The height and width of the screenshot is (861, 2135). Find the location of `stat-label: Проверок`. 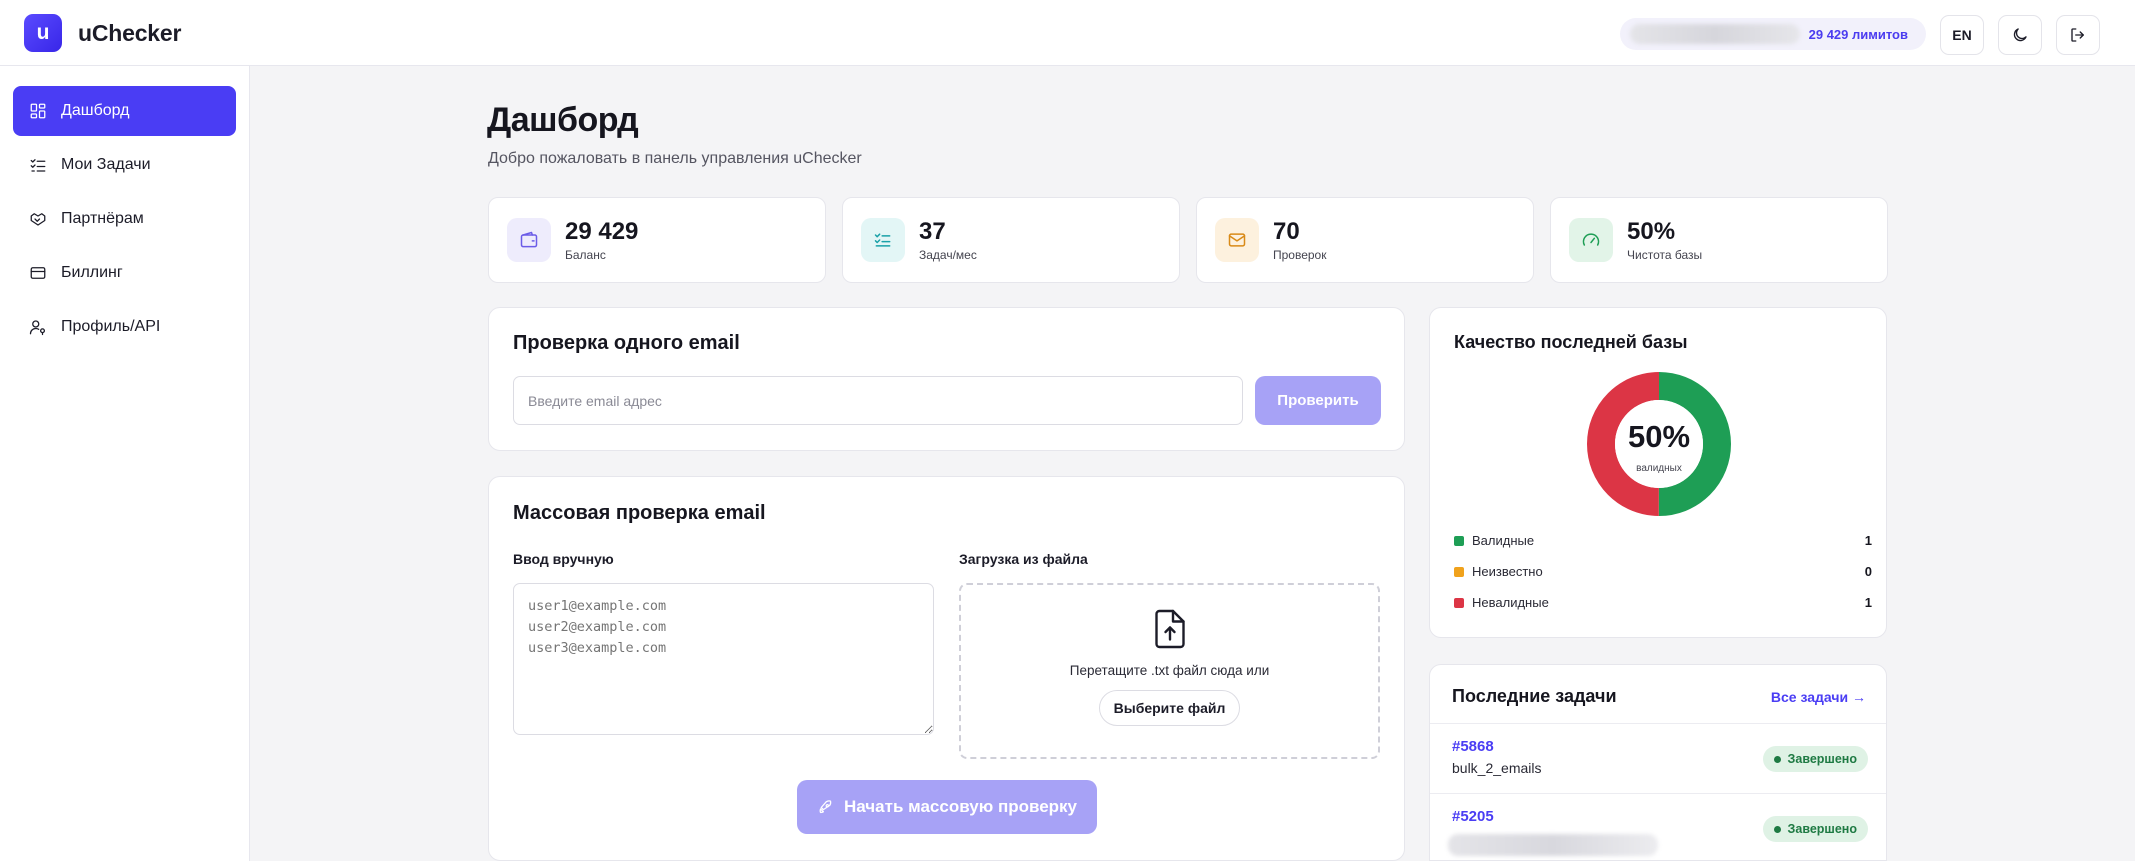

stat-label: Проверок is located at coordinates (1300, 255).